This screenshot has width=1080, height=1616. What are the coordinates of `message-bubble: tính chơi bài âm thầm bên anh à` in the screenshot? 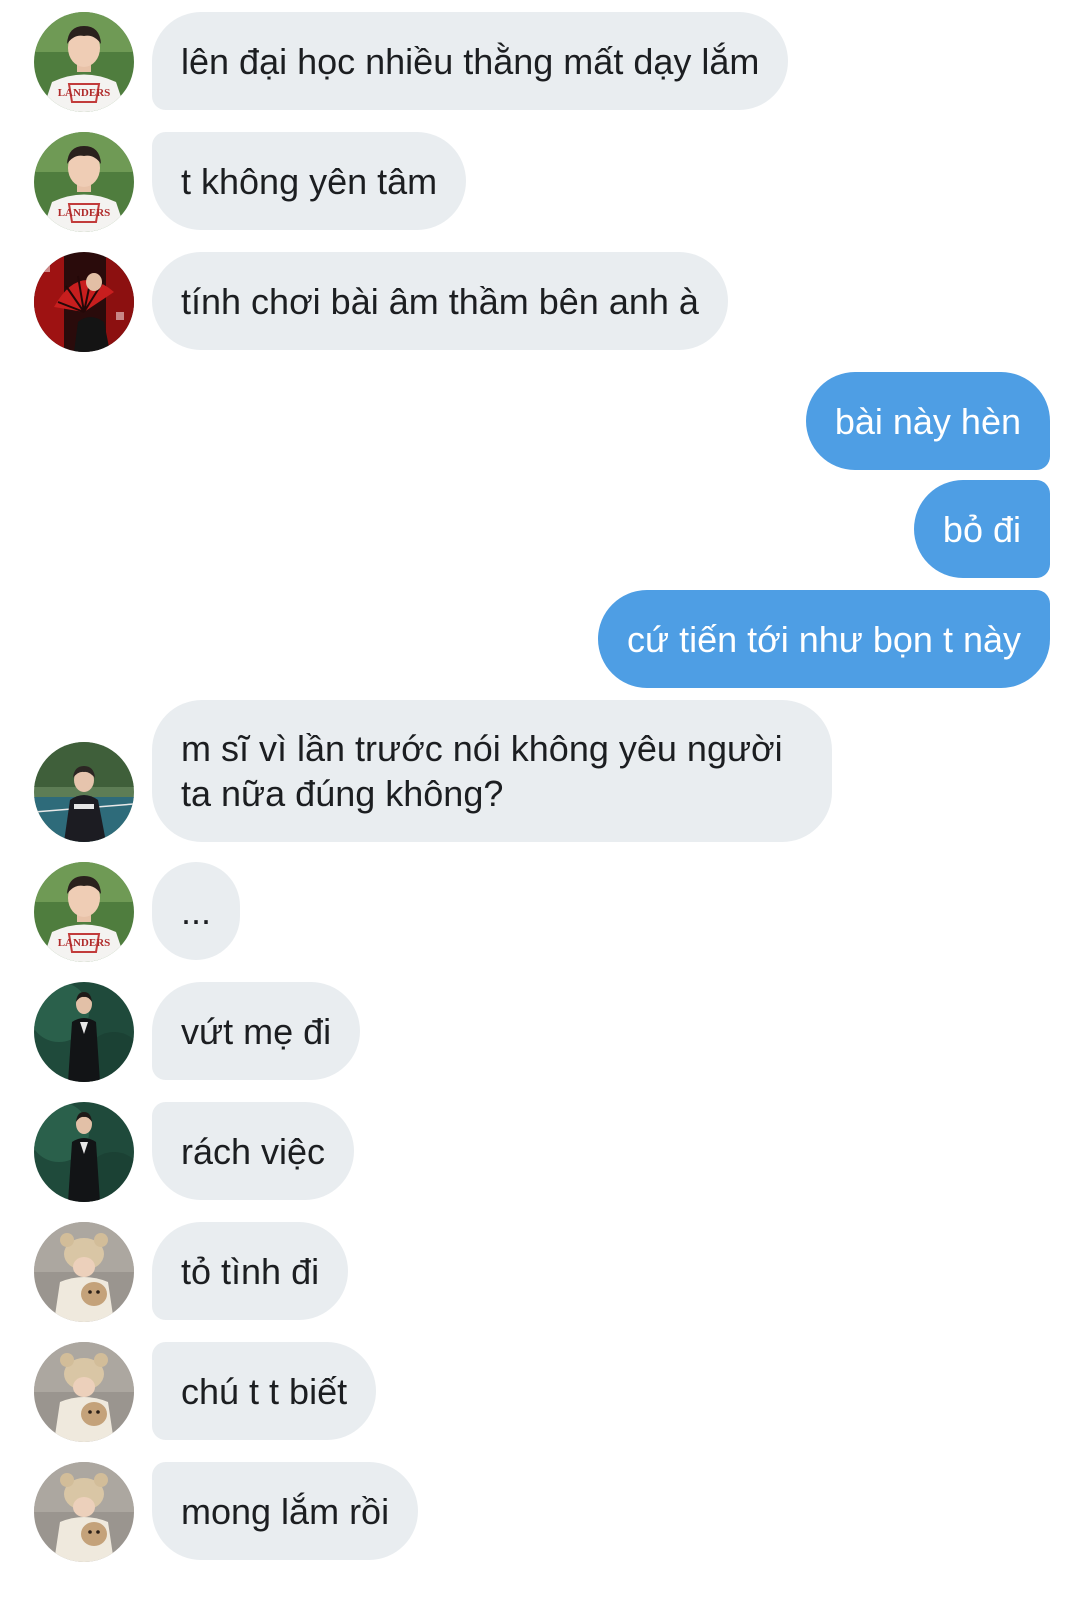 It's located at (440, 301).